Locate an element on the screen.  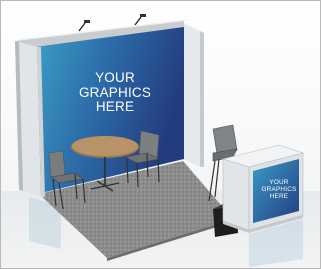
counter-text-line: GRAPHICS is located at coordinates (279, 190).